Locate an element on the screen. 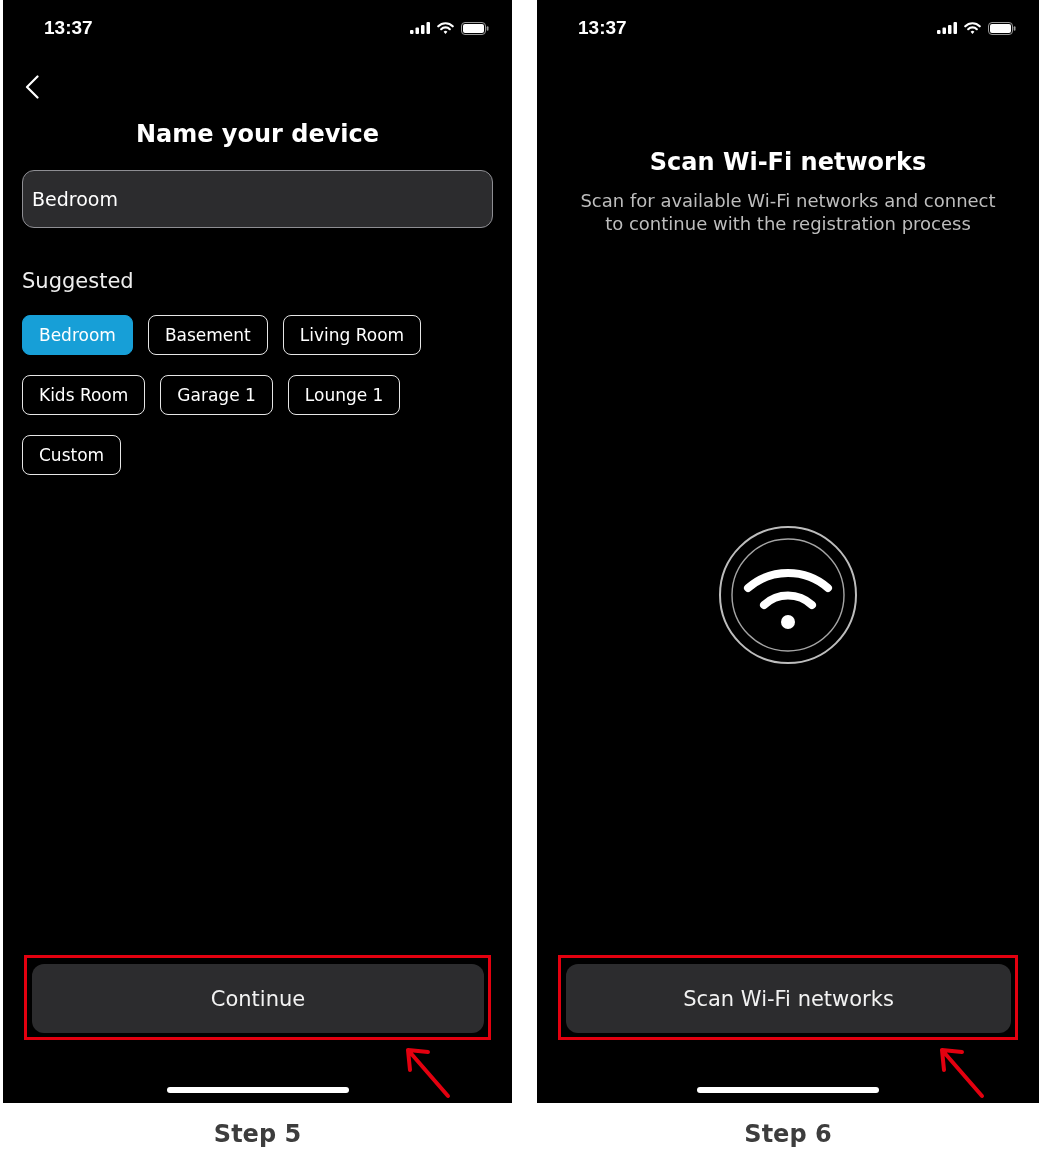 This screenshot has width=1039, height=1165. section-label: Suggested is located at coordinates (78, 281).